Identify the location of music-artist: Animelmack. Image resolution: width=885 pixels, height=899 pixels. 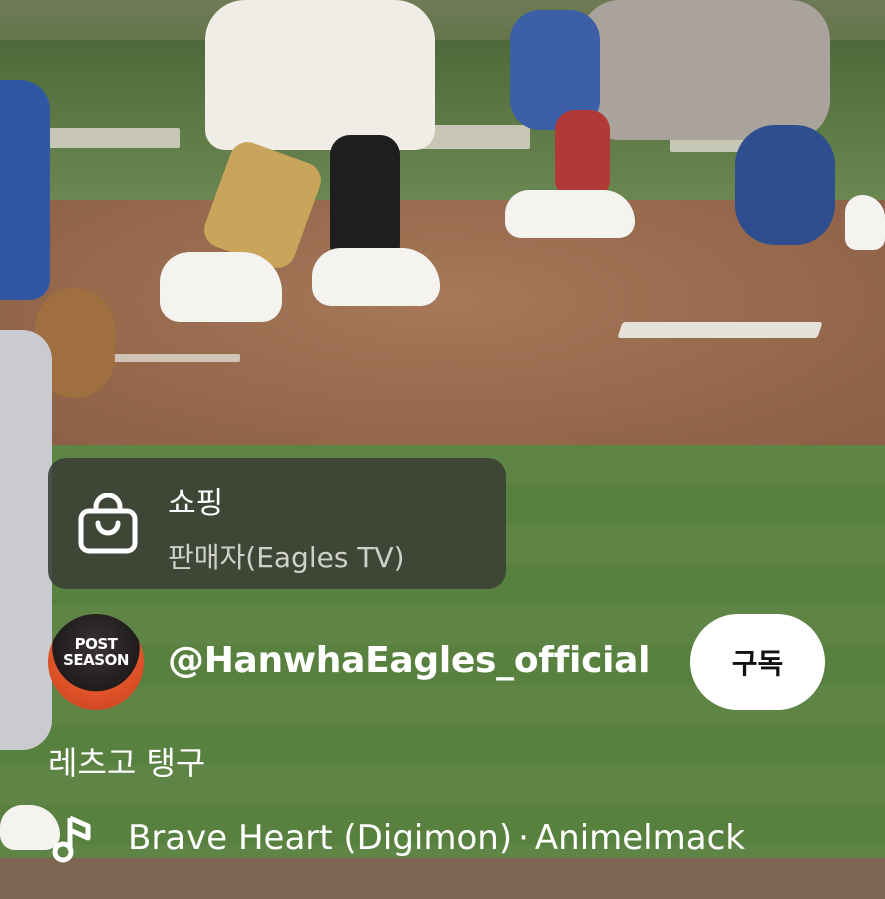
(639, 838).